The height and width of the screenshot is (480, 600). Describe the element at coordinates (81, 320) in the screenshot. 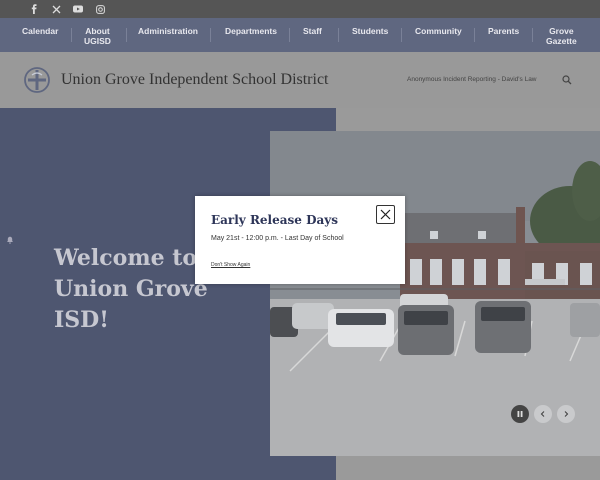

I see `welcome-line-3: ISD!` at that location.